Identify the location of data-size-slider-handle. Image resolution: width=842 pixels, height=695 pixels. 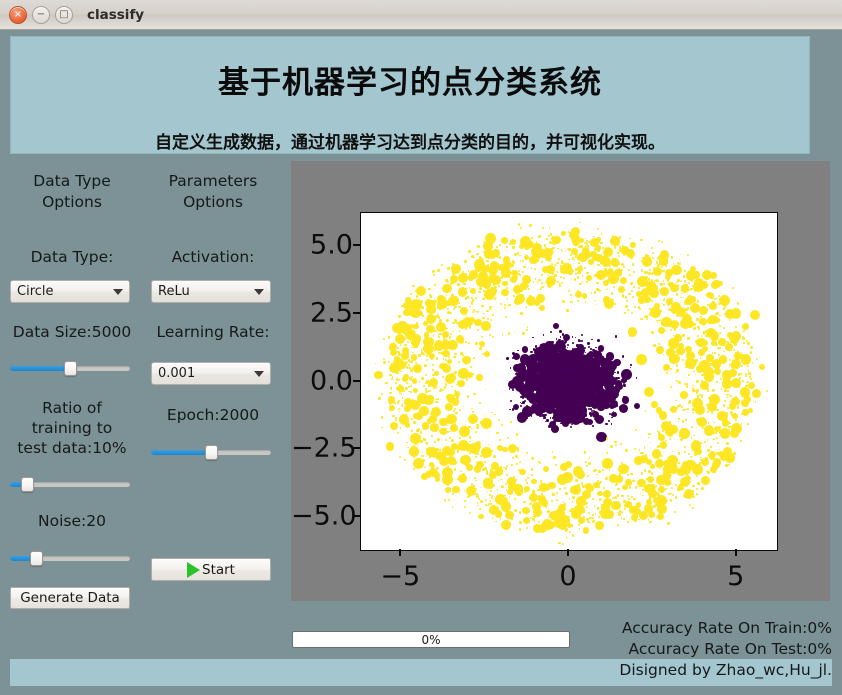
(70, 368).